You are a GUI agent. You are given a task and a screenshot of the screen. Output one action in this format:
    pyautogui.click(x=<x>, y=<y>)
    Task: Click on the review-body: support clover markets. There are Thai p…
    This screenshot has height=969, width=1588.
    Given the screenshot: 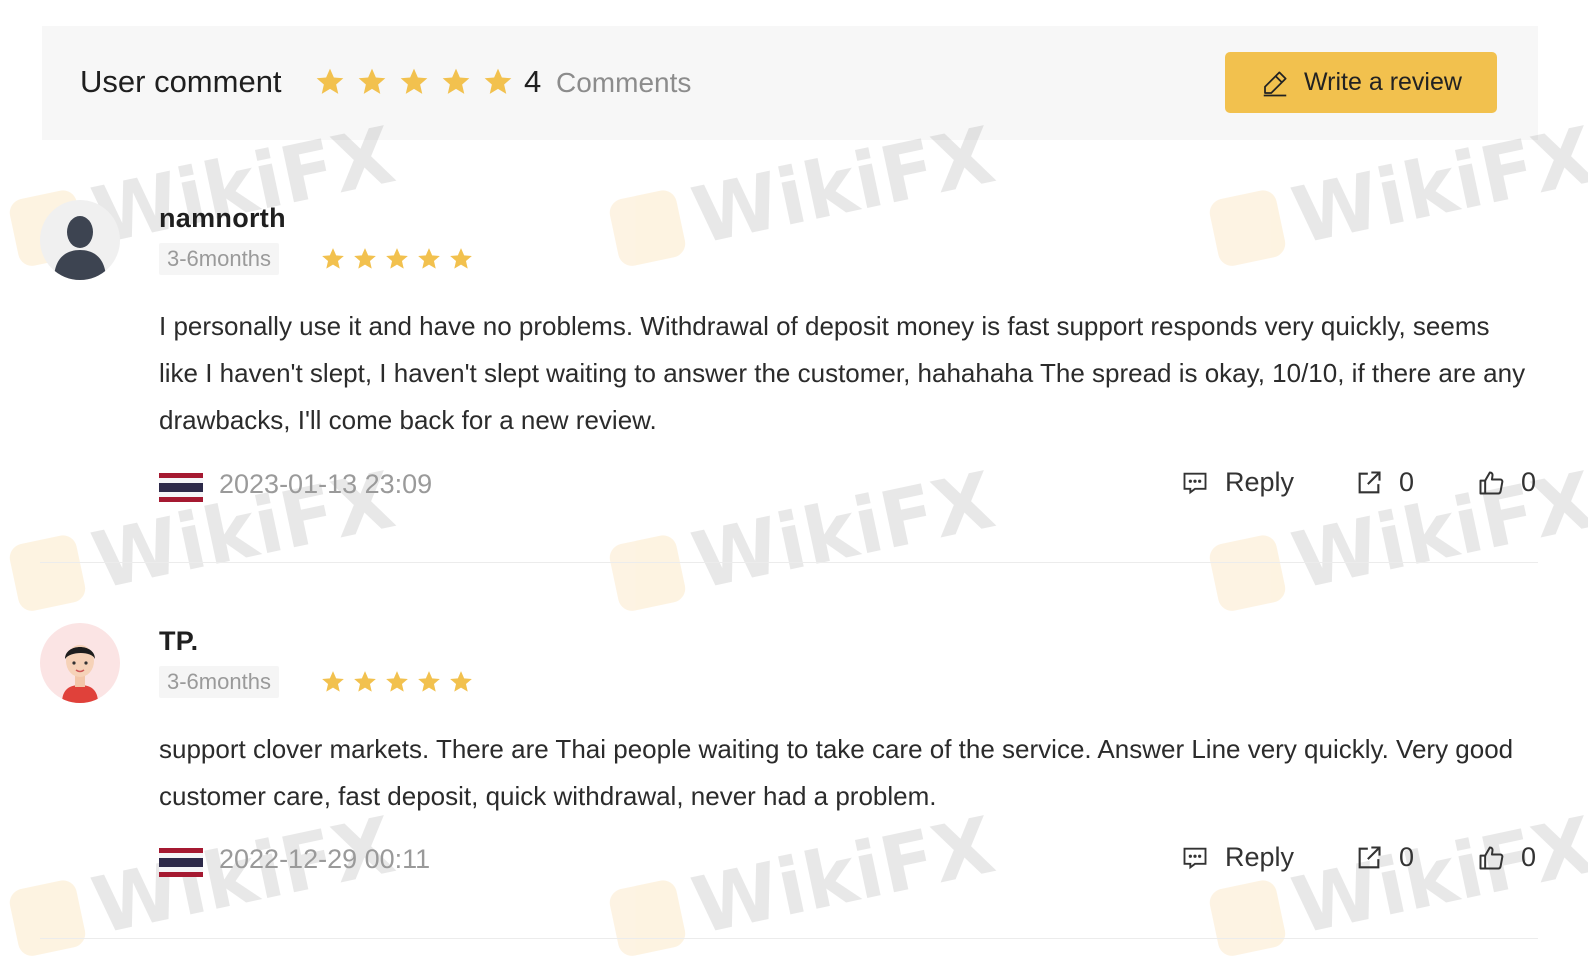 What is the action you would take?
    pyautogui.click(x=836, y=772)
    